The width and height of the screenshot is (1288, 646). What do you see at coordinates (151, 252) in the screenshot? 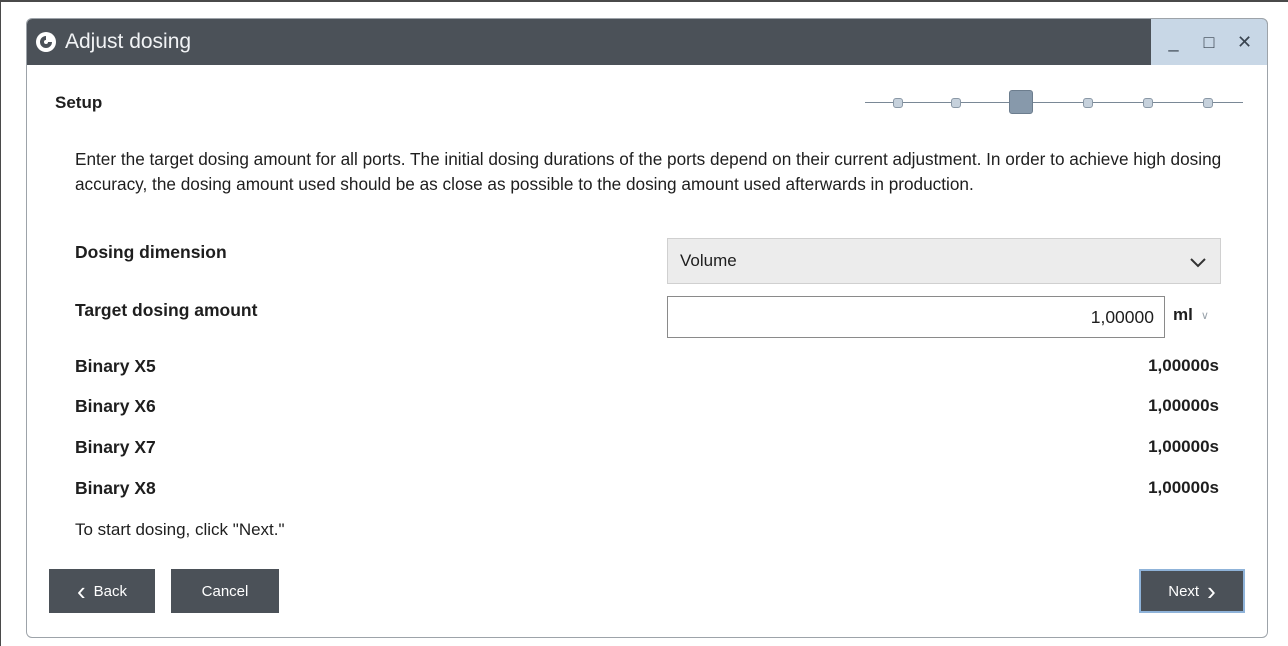
I see `dosing-dimension-label: Dosing dimension` at bounding box center [151, 252].